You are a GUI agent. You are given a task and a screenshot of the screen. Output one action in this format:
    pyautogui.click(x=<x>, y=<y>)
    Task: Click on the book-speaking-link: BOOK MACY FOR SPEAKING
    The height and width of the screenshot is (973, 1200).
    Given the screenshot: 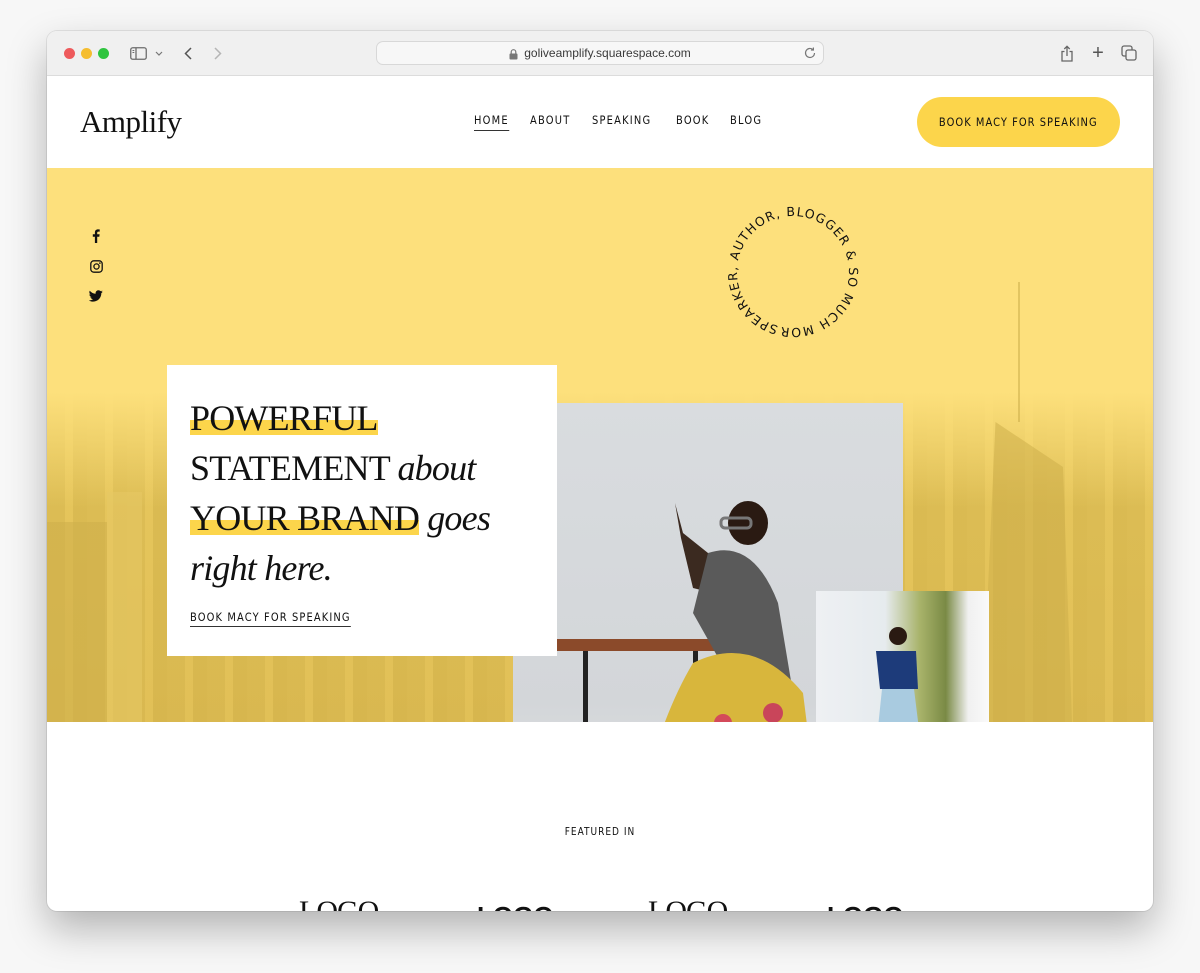 What is the action you would take?
    pyautogui.click(x=270, y=618)
    